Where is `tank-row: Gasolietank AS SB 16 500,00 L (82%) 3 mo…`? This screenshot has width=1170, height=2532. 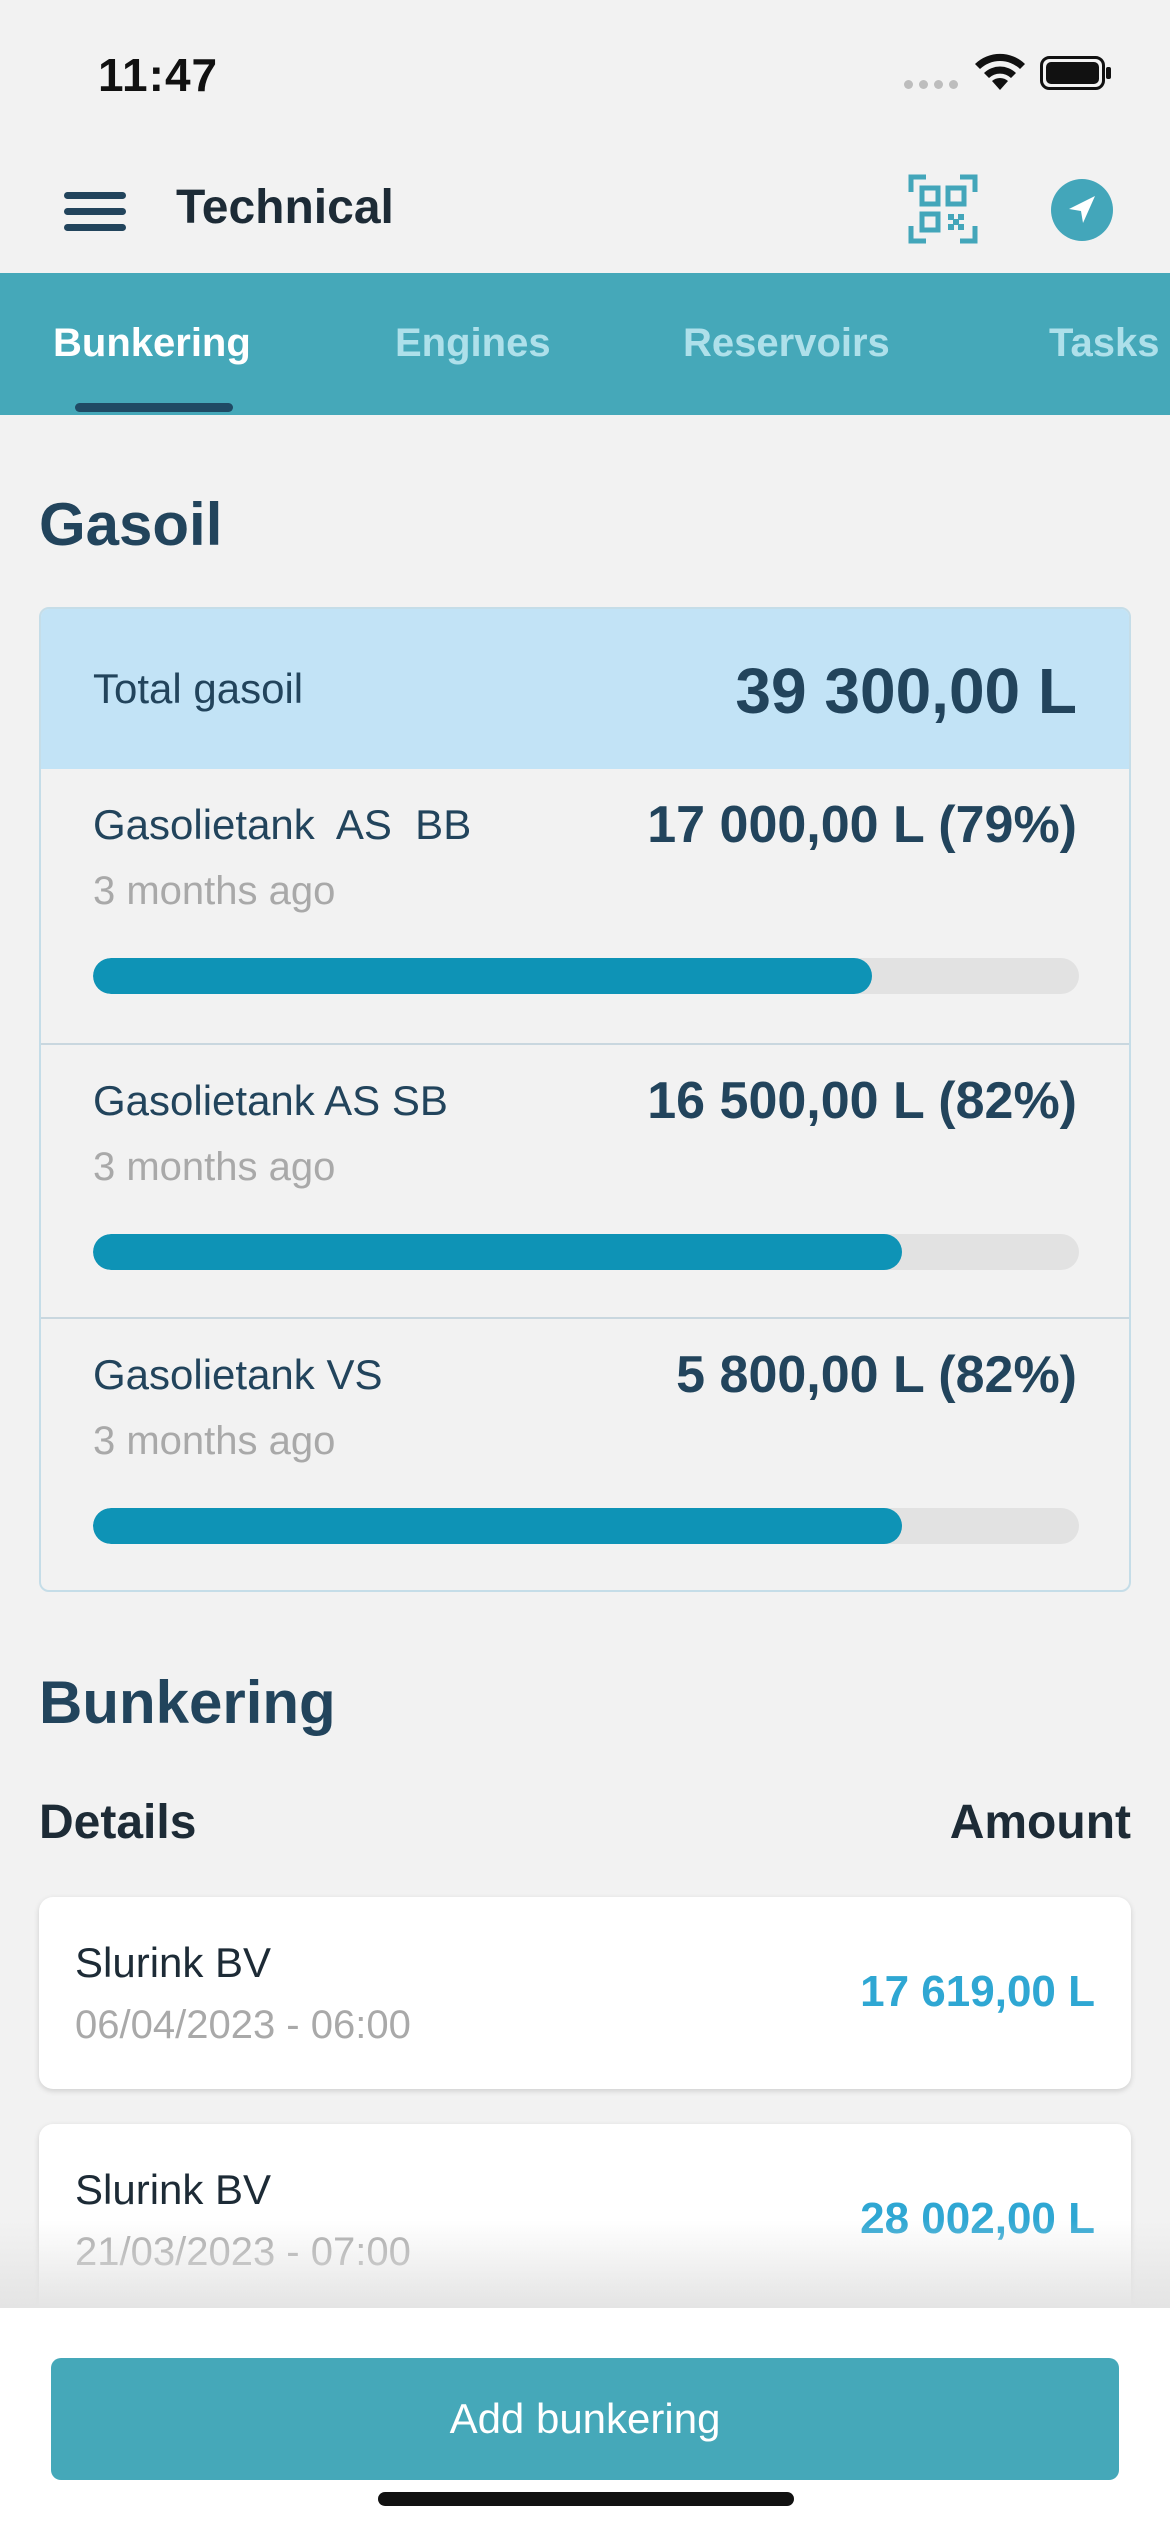 tank-row: Gasolietank AS SB 16 500,00 L (82%) 3 mo… is located at coordinates (585, 1180).